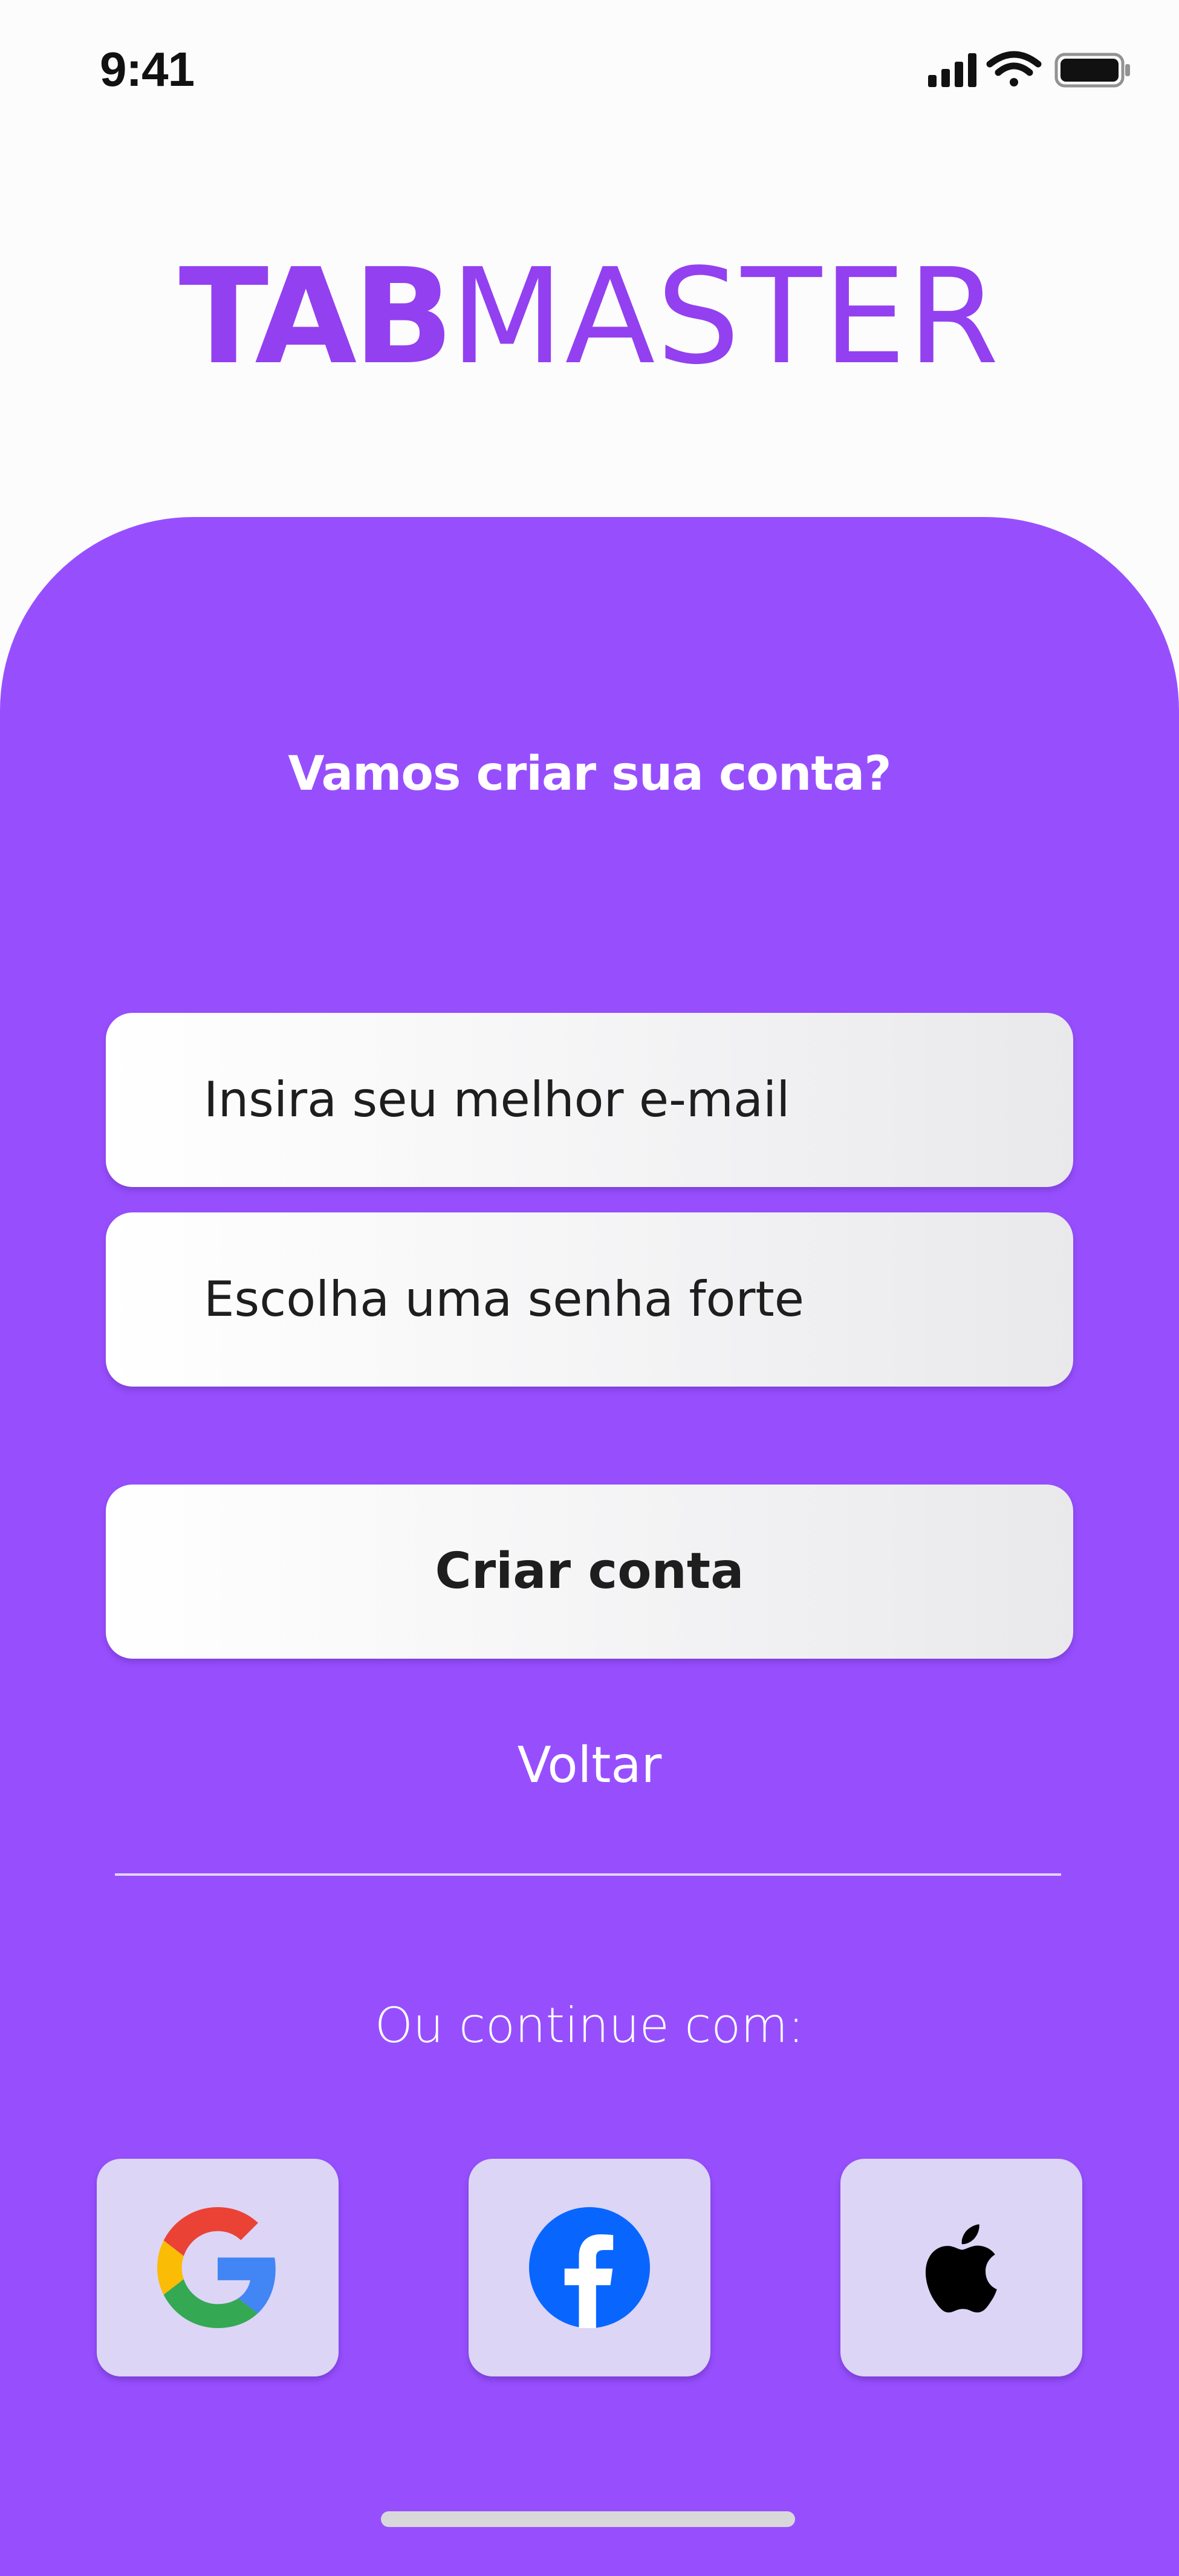 Image resolution: width=1179 pixels, height=2576 pixels. Describe the element at coordinates (589, 2026) in the screenshot. I see `social-login-label: Ou continue com:` at that location.